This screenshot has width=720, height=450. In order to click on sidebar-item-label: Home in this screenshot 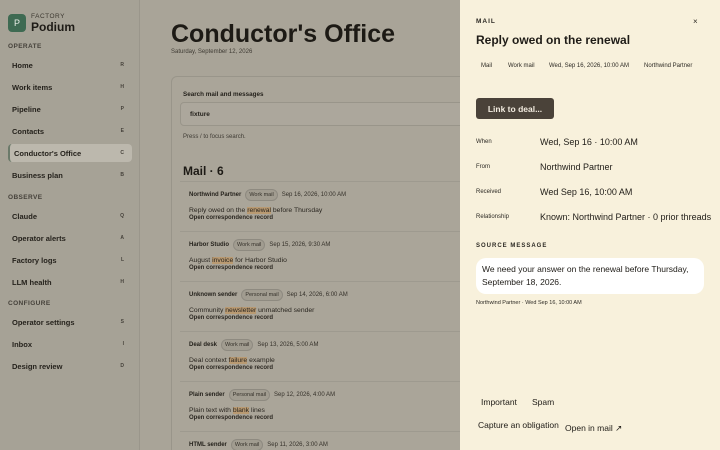, I will do `click(22, 65)`.